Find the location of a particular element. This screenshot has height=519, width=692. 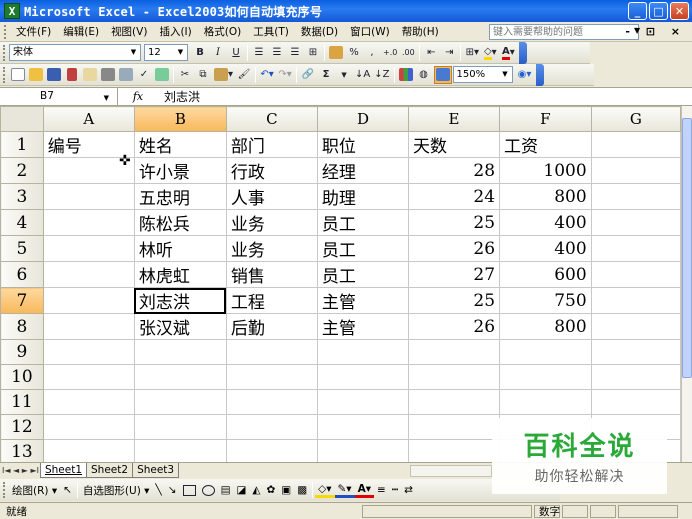

chart-wizard-icon is located at coordinates (406, 75).